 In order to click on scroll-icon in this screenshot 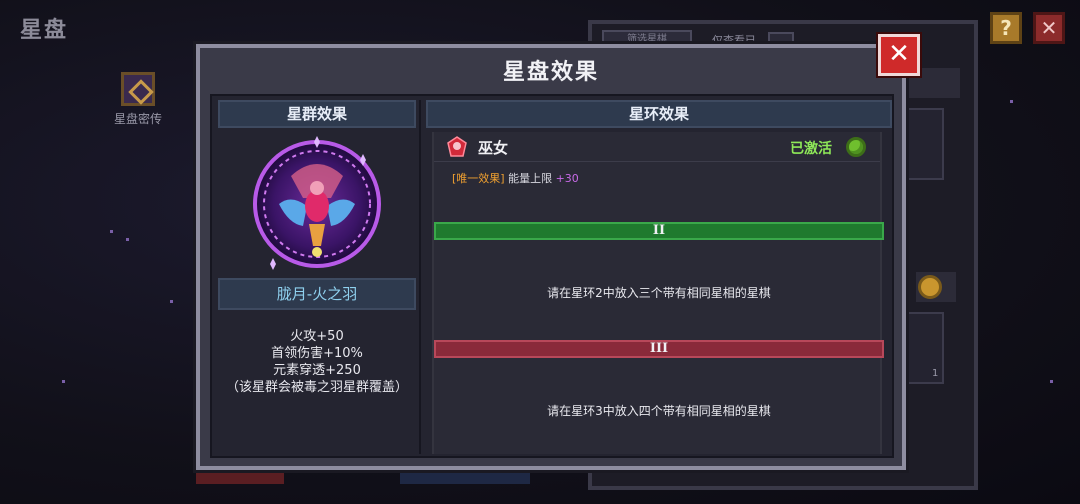, I will do `click(138, 89)`.